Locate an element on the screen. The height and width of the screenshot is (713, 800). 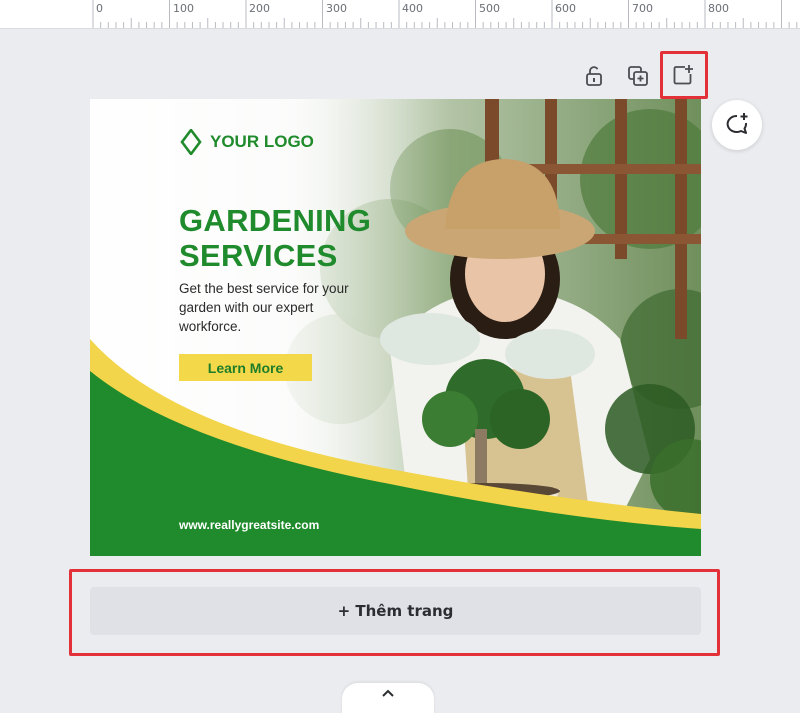
duplicate-page-icon is located at coordinates (638, 76).